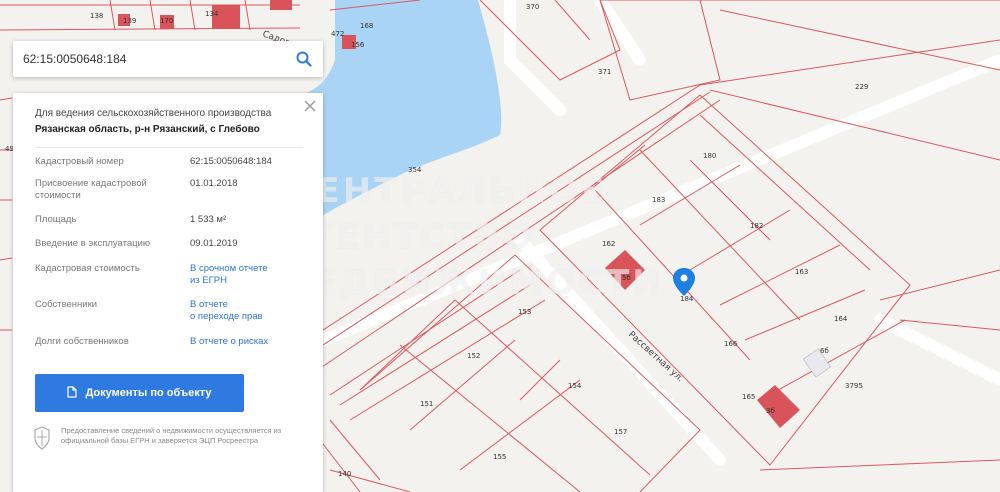  What do you see at coordinates (620, 432) in the screenshot?
I see `parcel-number-157: 157` at bounding box center [620, 432].